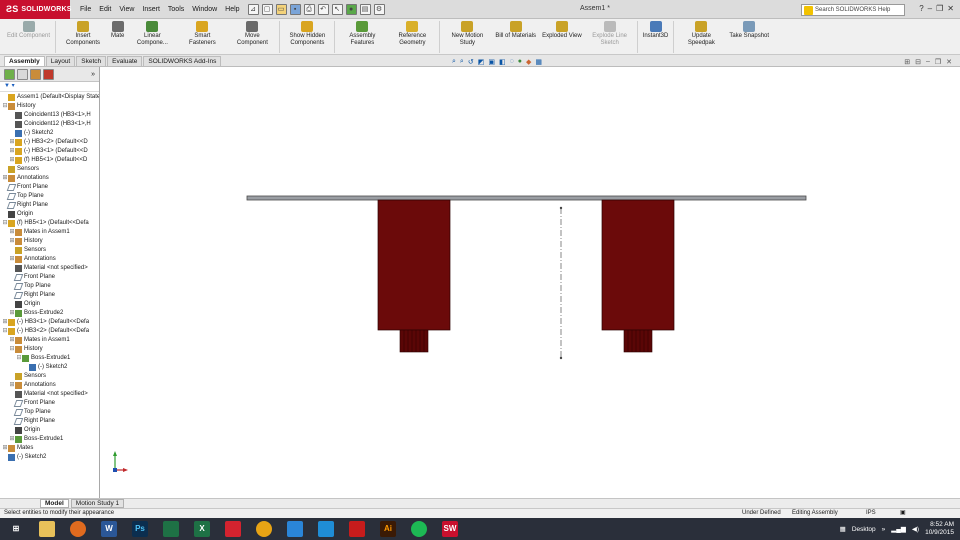 The height and width of the screenshot is (540, 960). Describe the element at coordinates (481, 62) in the screenshot. I see `section-view-icon: ◩` at that location.